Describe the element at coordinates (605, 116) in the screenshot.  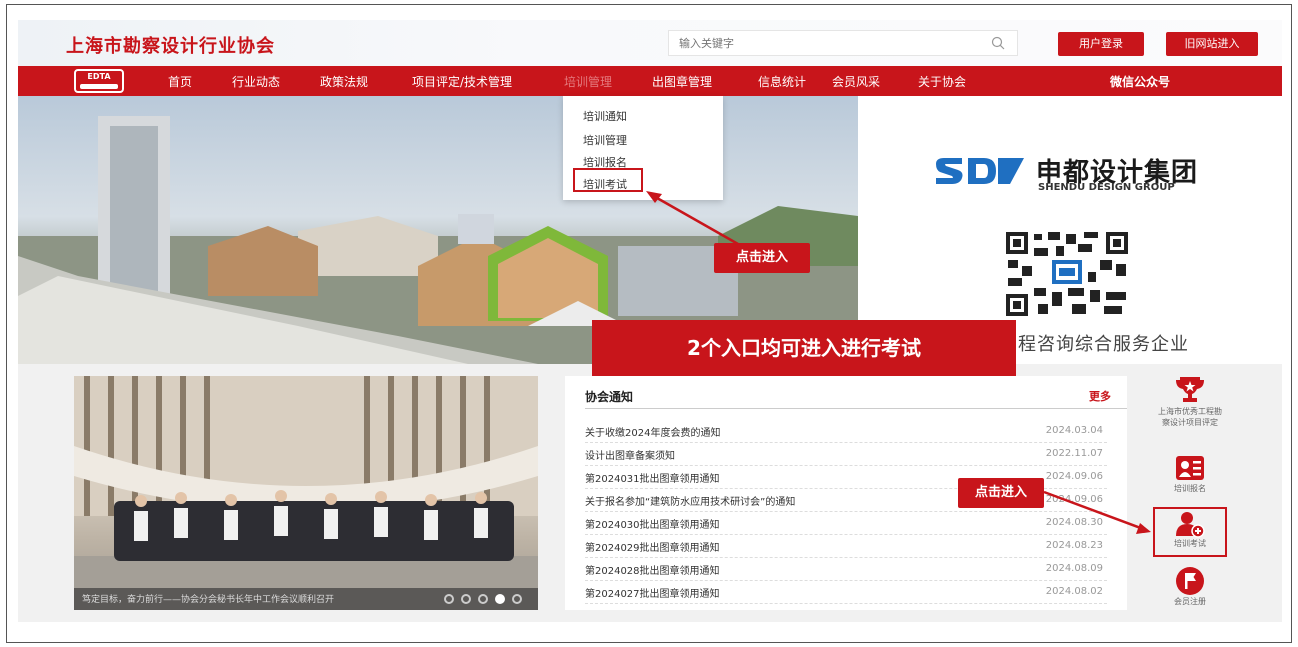
I see `dropdown-item-training-notice: 培训通知` at that location.